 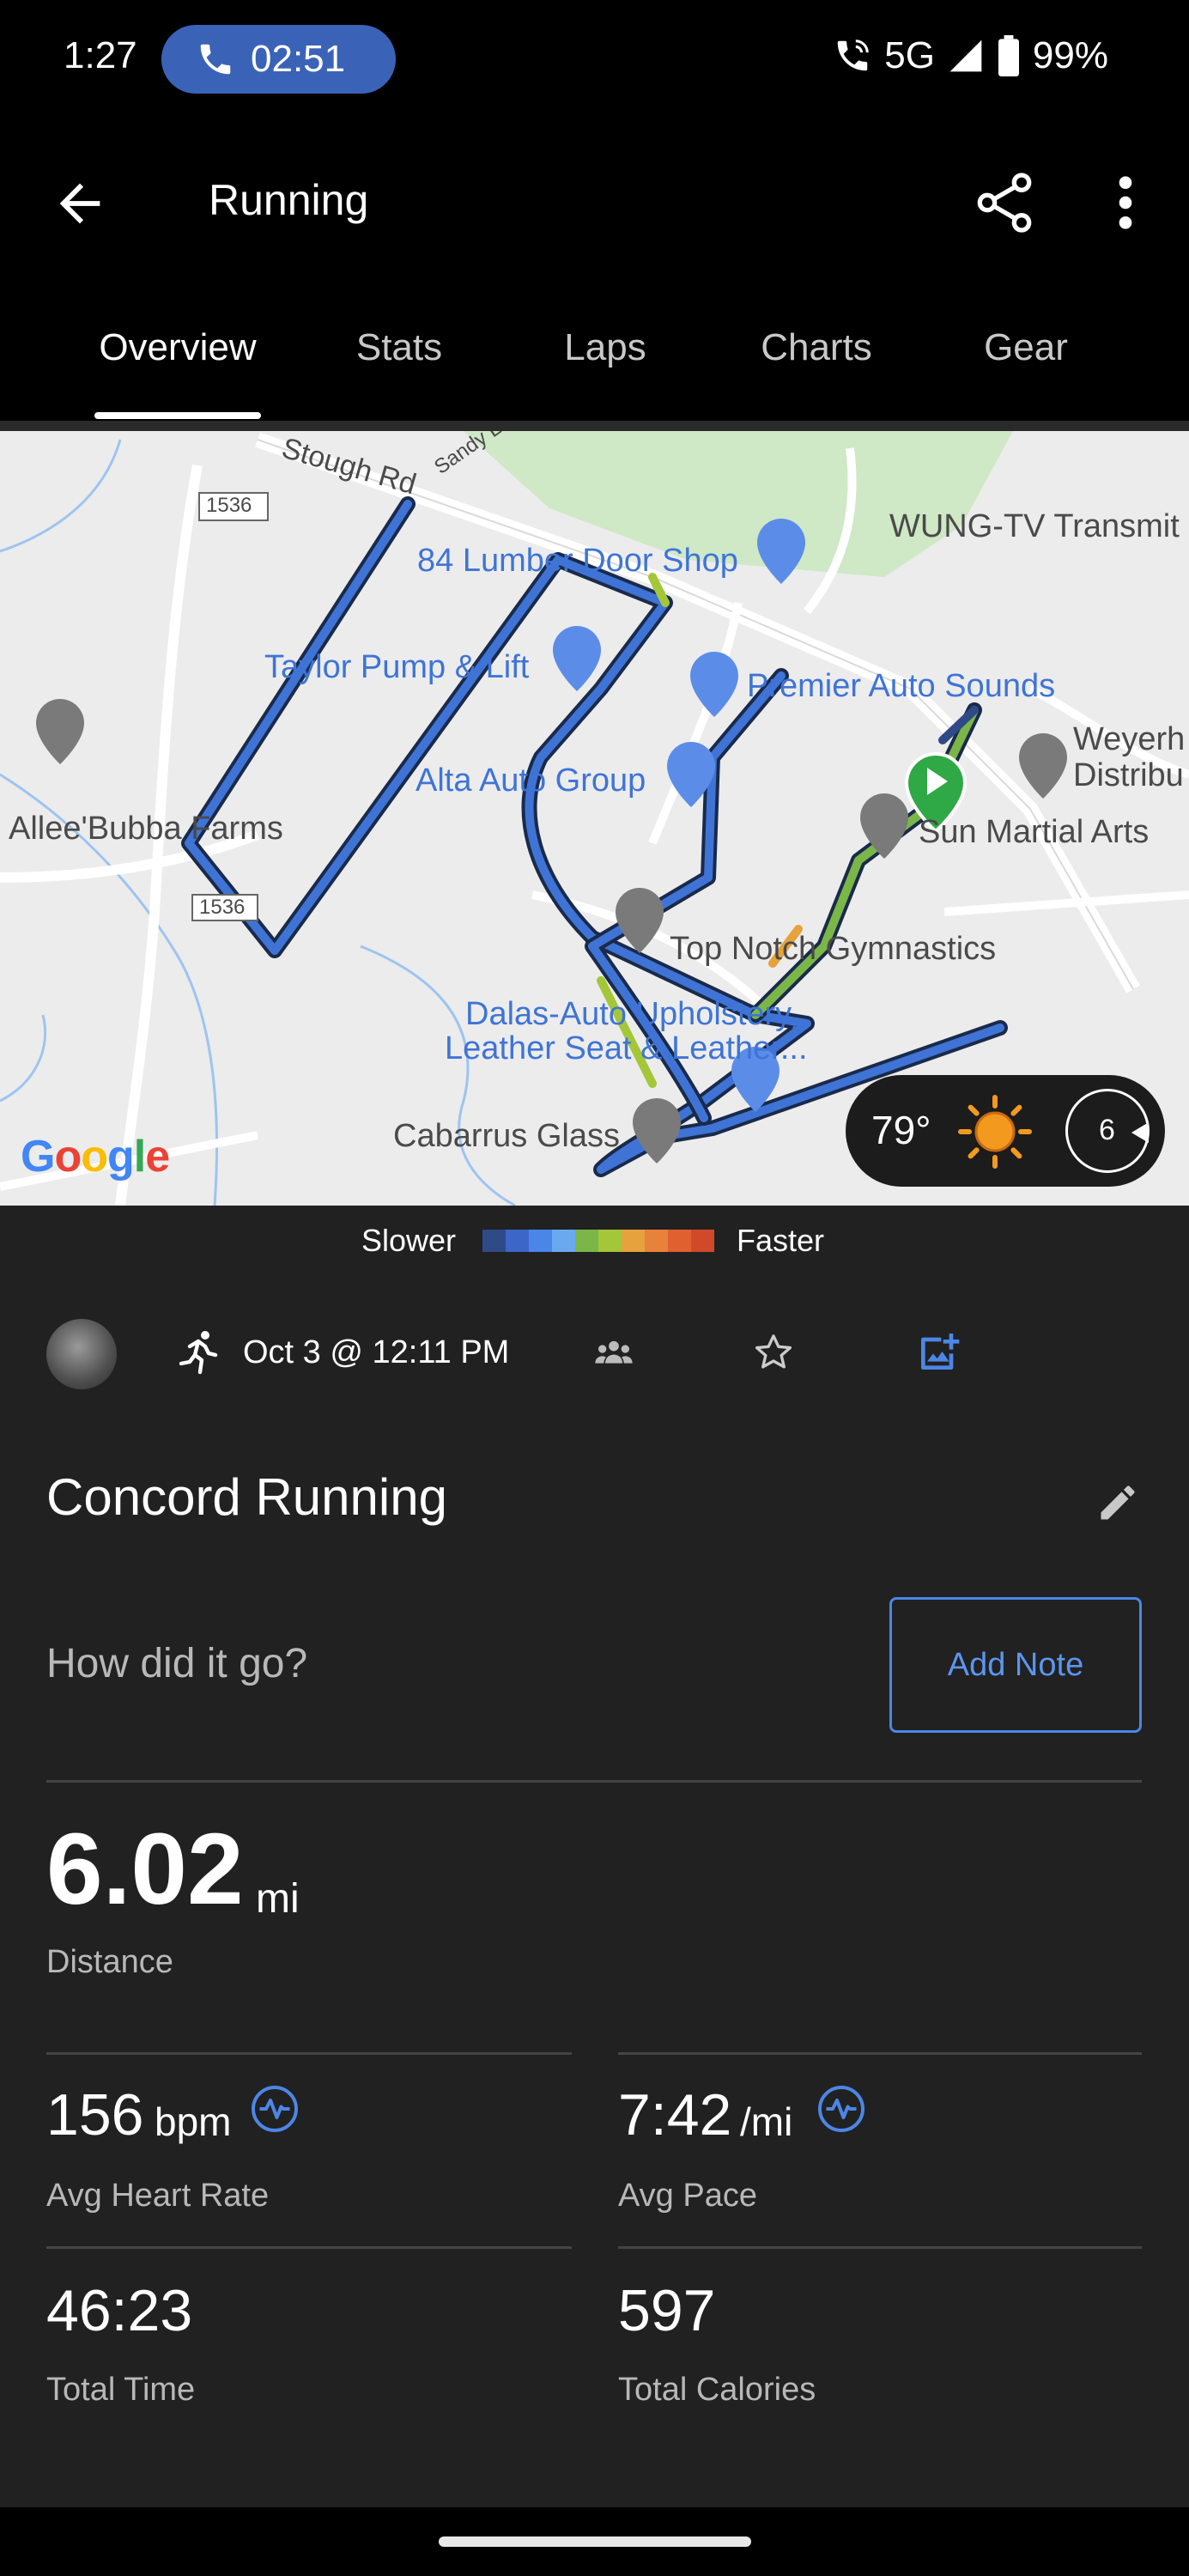 What do you see at coordinates (80, 203) in the screenshot?
I see `back-arrow-icon` at bounding box center [80, 203].